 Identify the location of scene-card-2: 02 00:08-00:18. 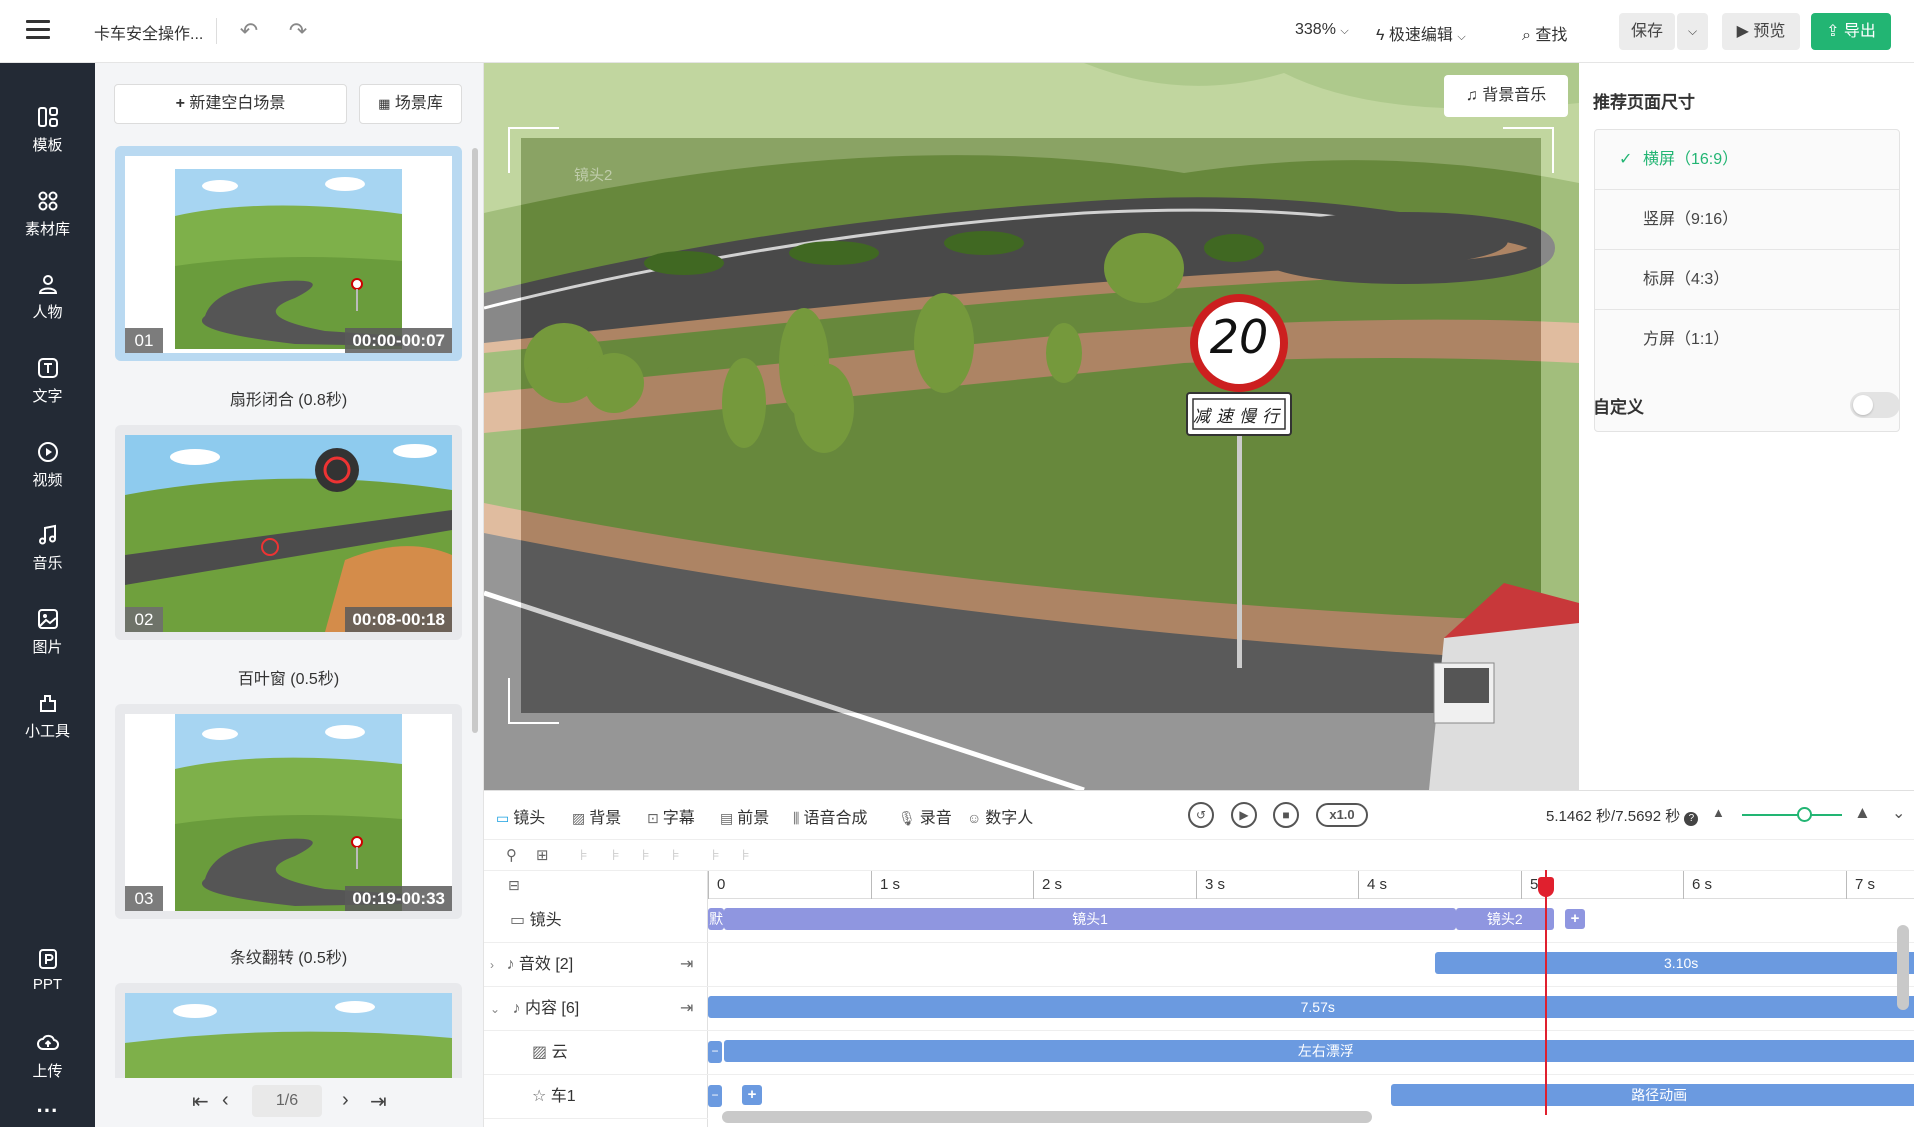
(288, 532).